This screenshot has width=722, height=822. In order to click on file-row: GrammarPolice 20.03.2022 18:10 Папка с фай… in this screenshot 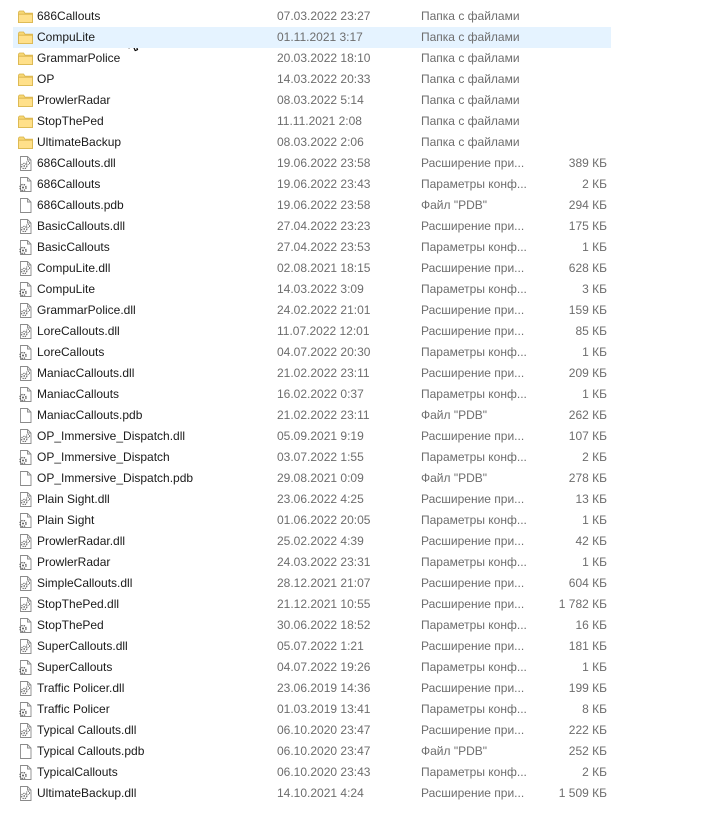, I will do `click(312, 58)`.